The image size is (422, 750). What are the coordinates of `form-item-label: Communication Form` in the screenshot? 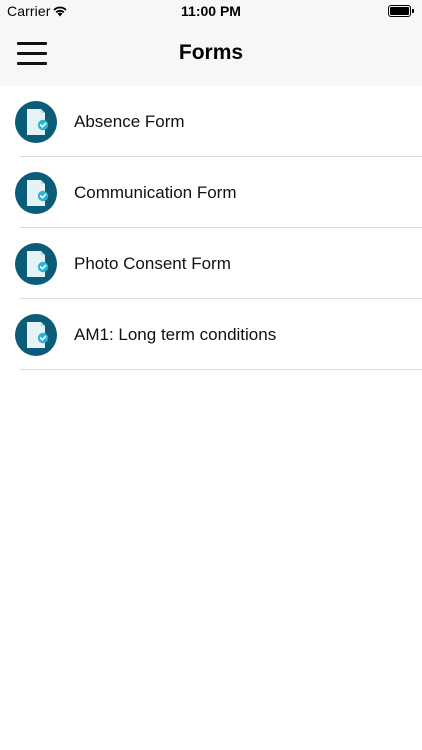 It's located at (155, 192).